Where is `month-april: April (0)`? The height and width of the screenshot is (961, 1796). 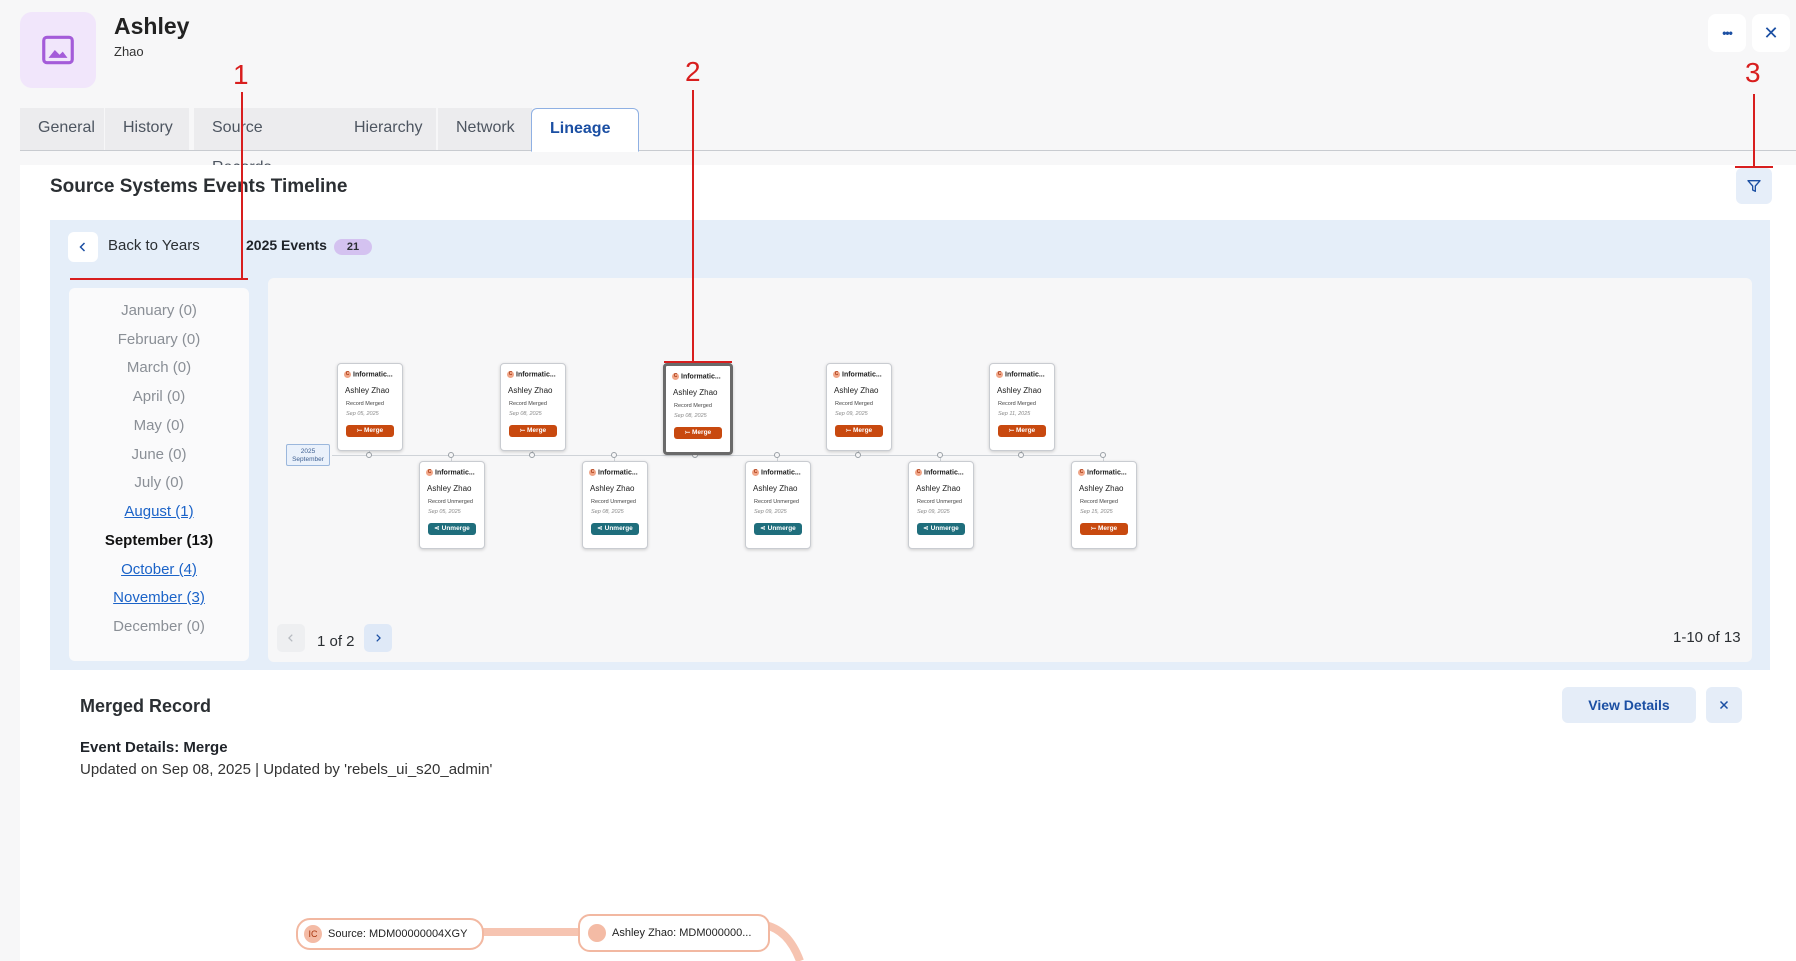
month-april: April (0) is located at coordinates (159, 396).